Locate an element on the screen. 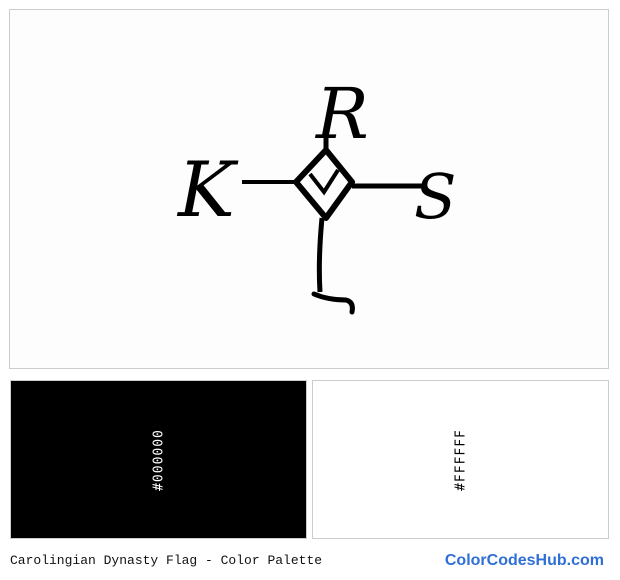 Image resolution: width=620 pixels, height=580 pixels. monogram-letter-s: S is located at coordinates (435, 196).